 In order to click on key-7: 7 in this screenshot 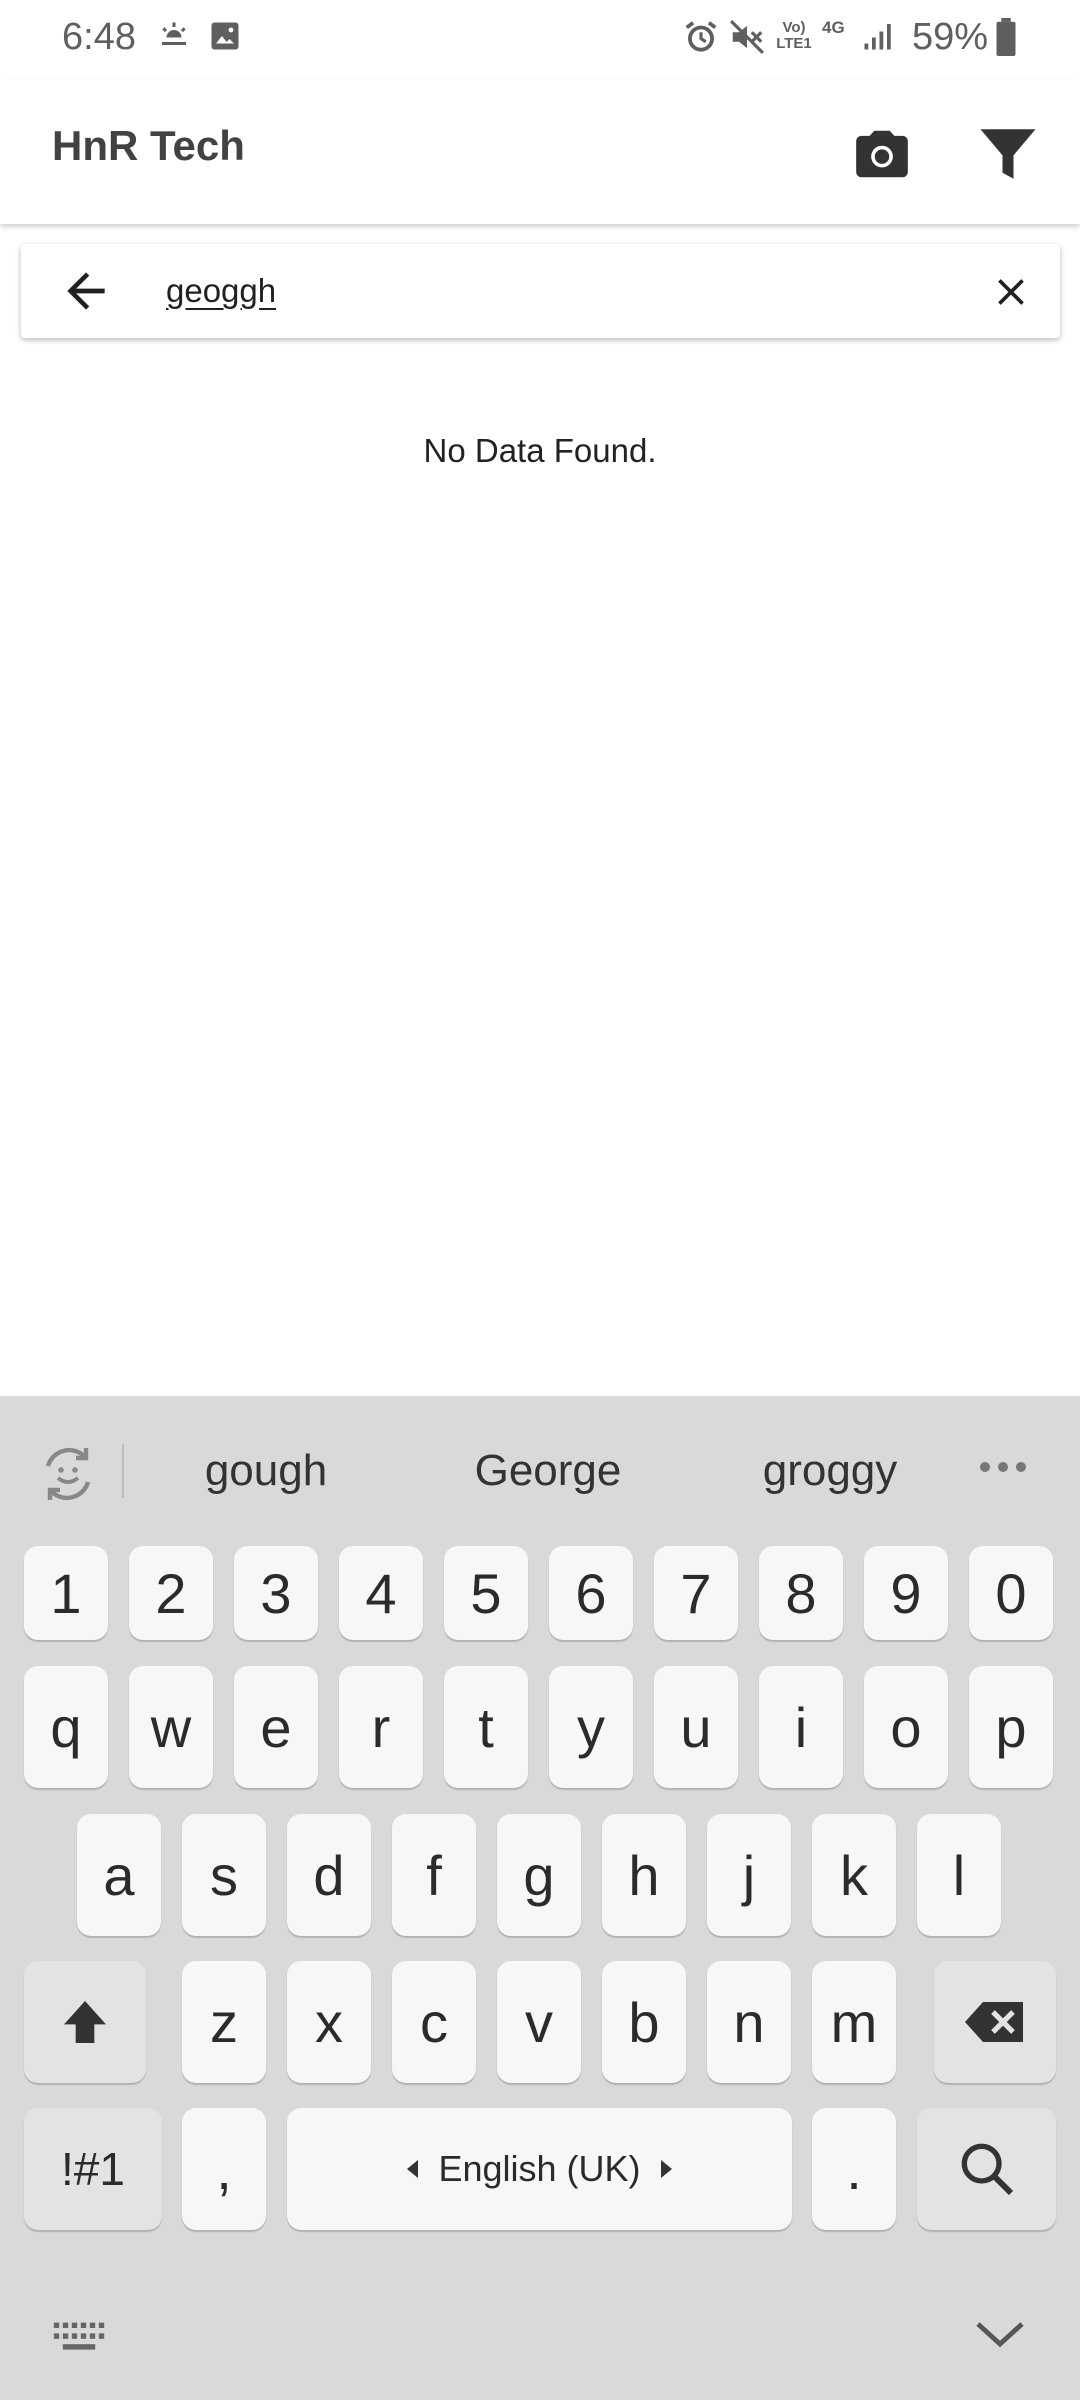, I will do `click(696, 1593)`.